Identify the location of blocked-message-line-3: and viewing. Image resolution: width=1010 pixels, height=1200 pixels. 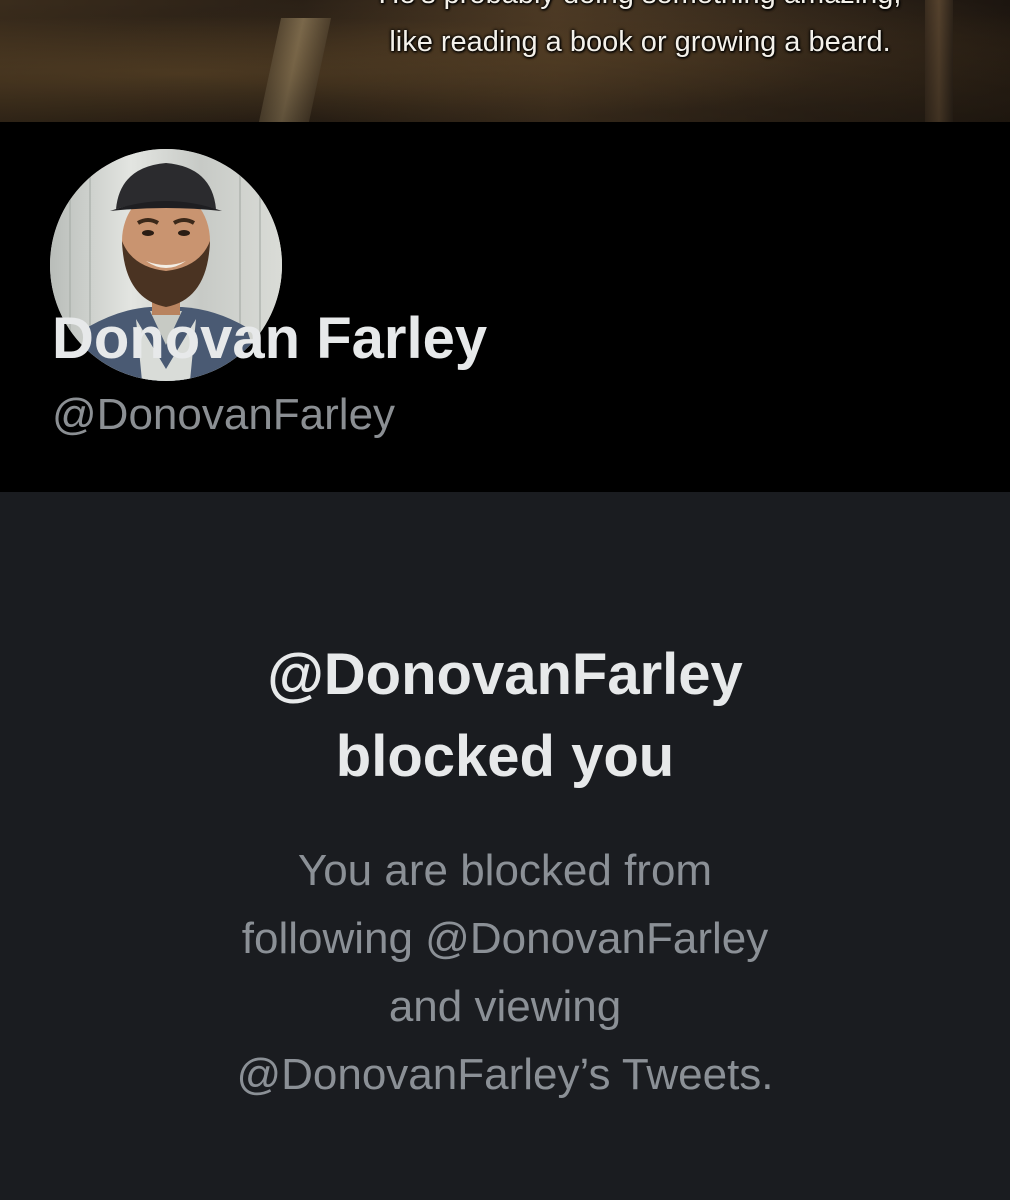
(505, 1006).